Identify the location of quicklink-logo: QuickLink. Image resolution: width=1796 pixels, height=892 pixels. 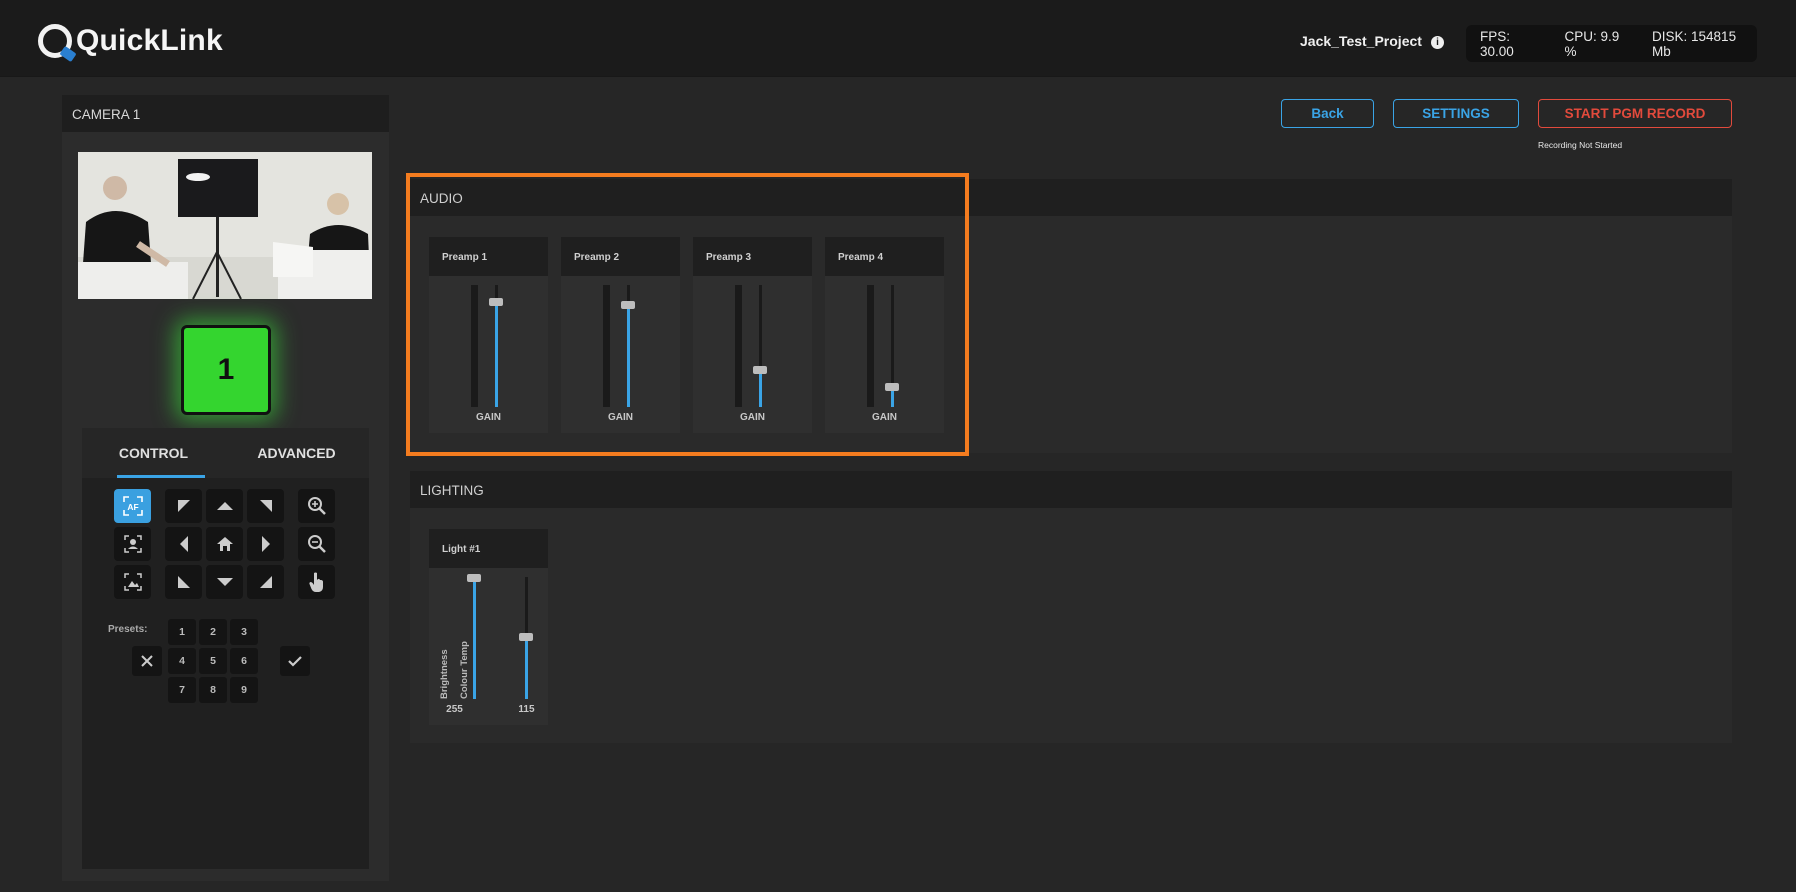
(130, 41).